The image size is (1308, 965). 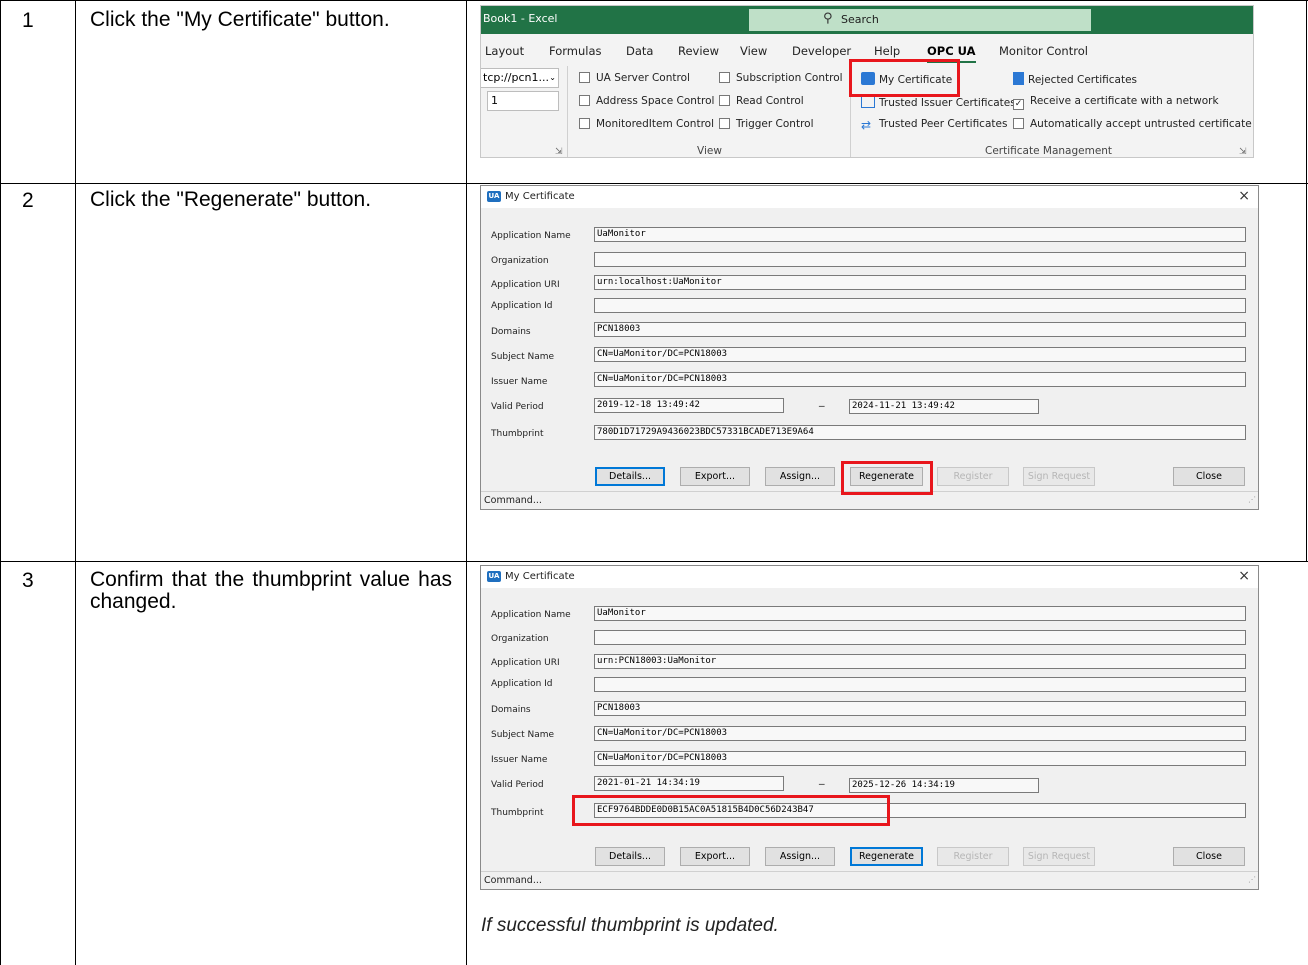 I want to click on excel-title-bar: Book1 - Excel ⚲ Search, so click(x=867, y=20).